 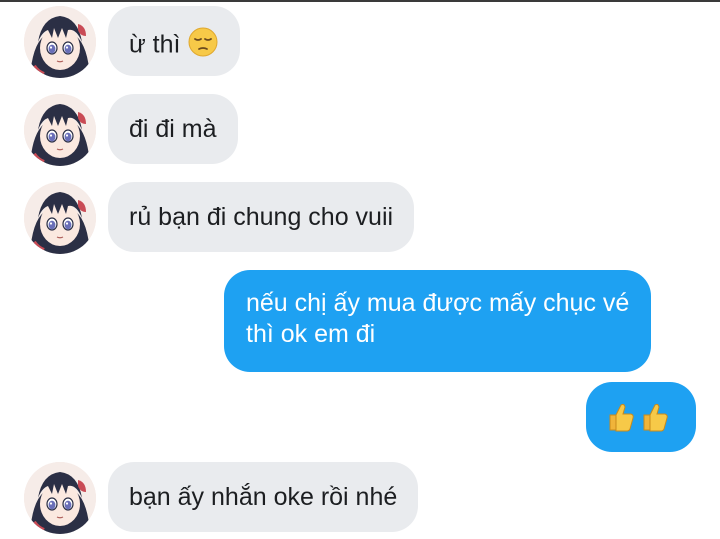 What do you see at coordinates (155, 44) in the screenshot?
I see `message-text: ừ thì` at bounding box center [155, 44].